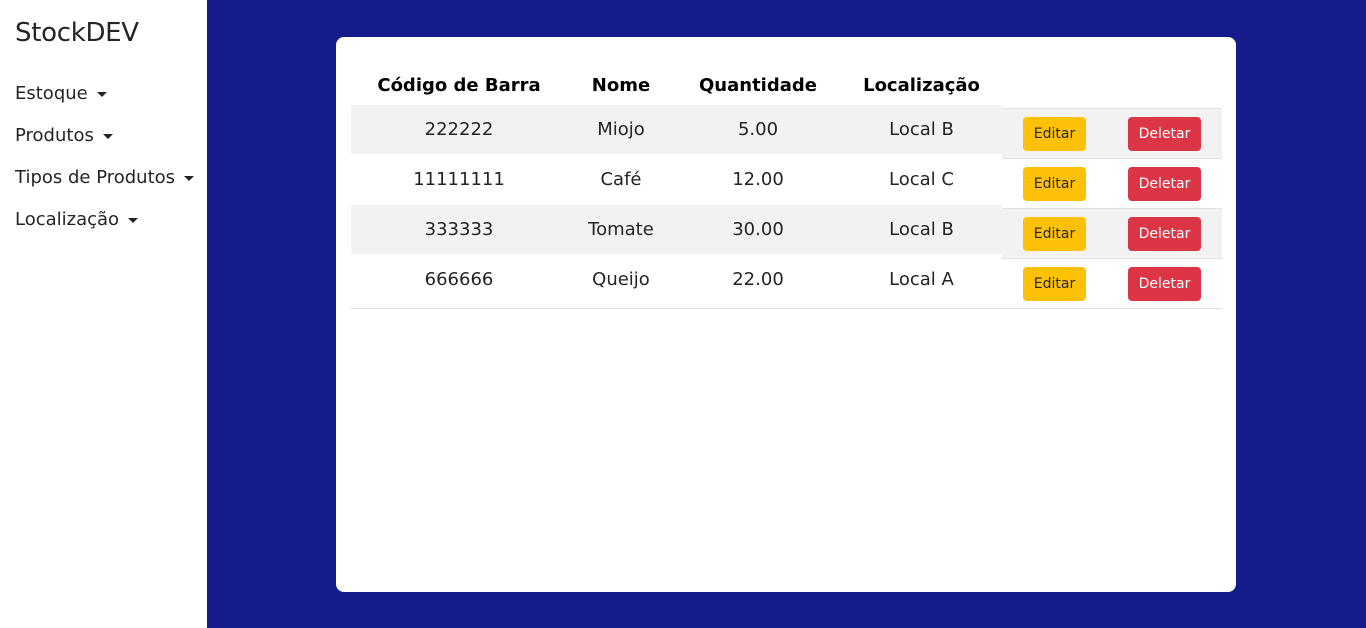  Describe the element at coordinates (758, 179) in the screenshot. I see `cell-quantidade: 12.00` at that location.